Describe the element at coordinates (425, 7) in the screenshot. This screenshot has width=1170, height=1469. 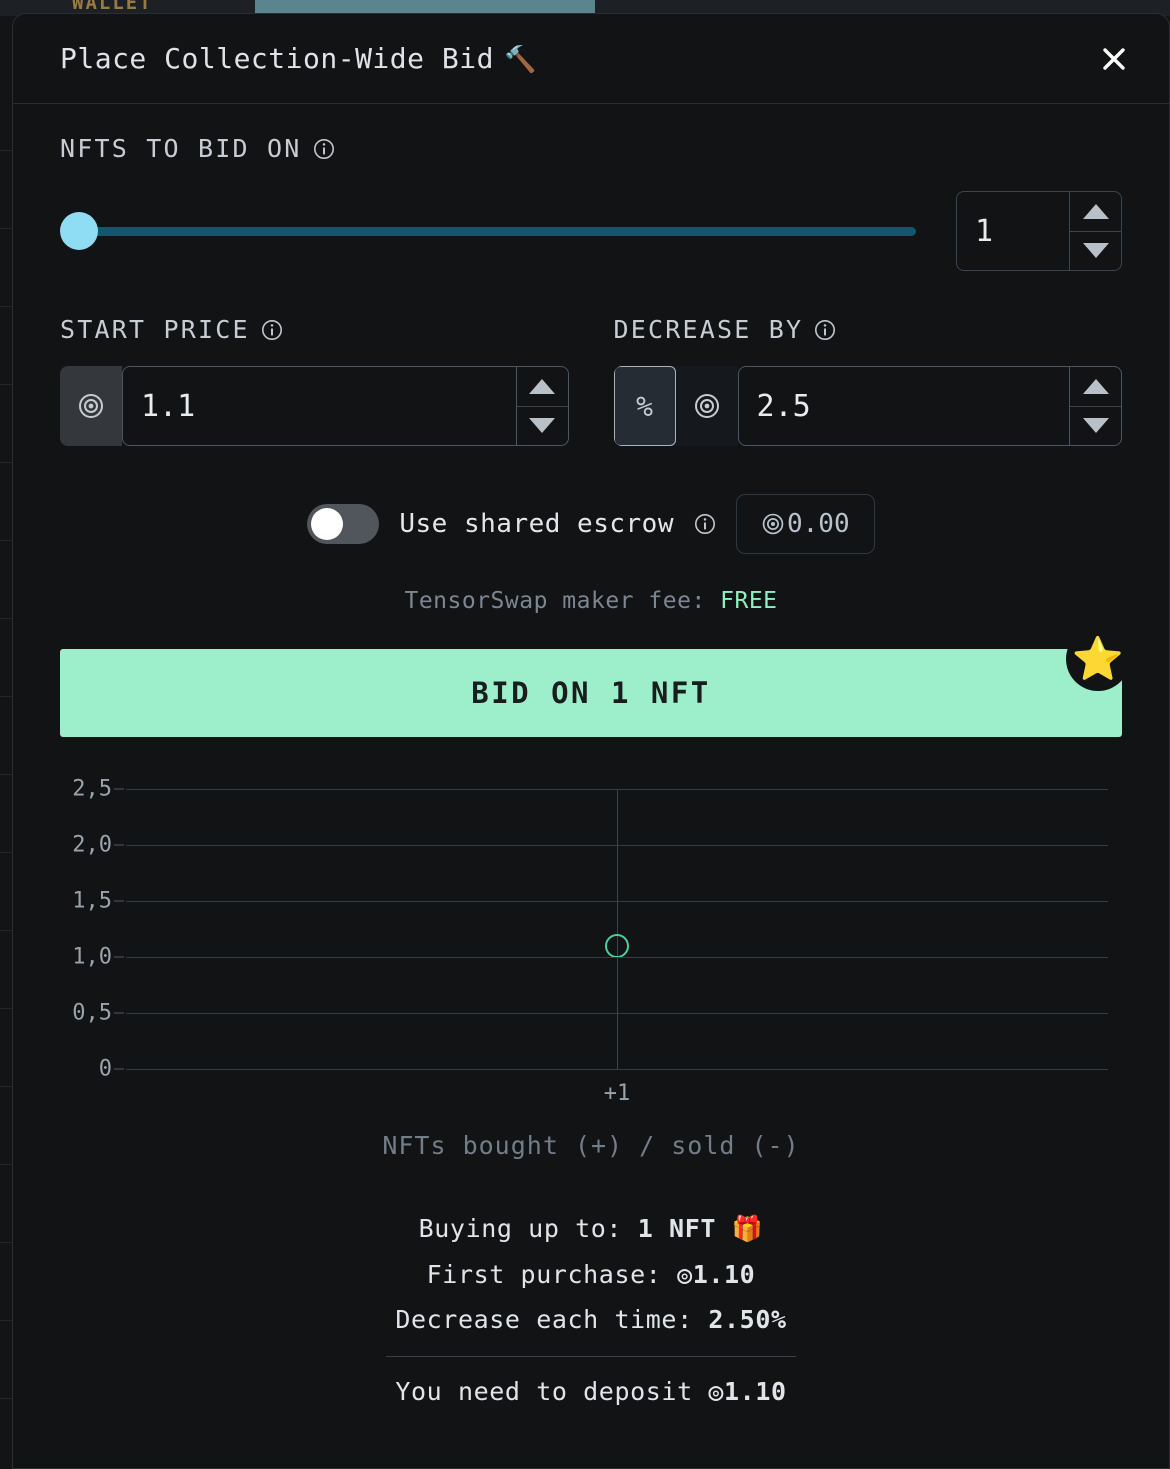
I see `background-active-tab` at that location.